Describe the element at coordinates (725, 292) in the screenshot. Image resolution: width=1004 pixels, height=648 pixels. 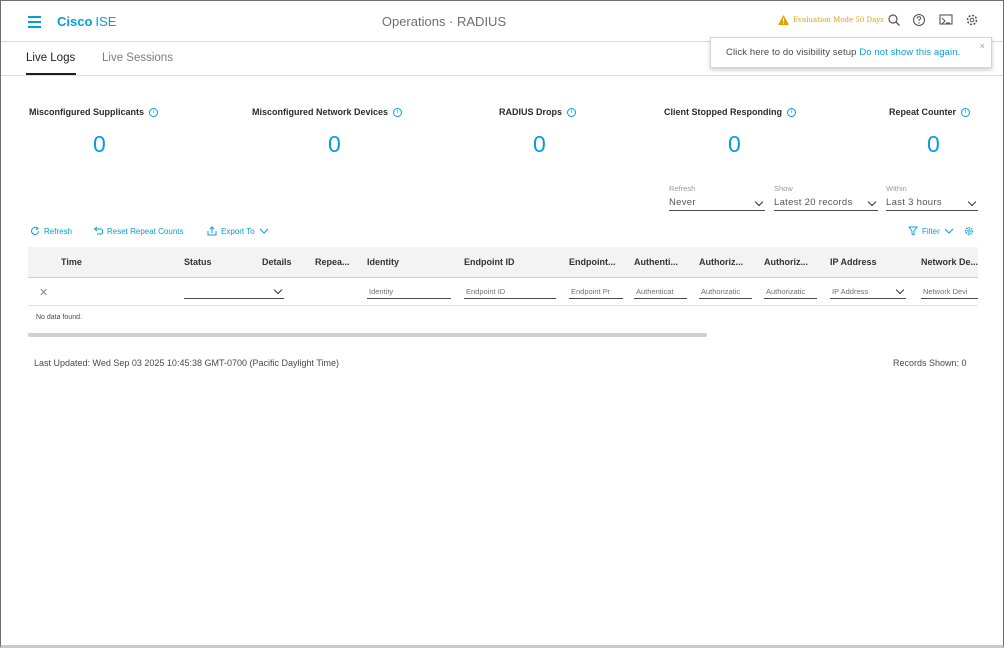
I see `authorization-1-filter-input: Authorizatic` at that location.